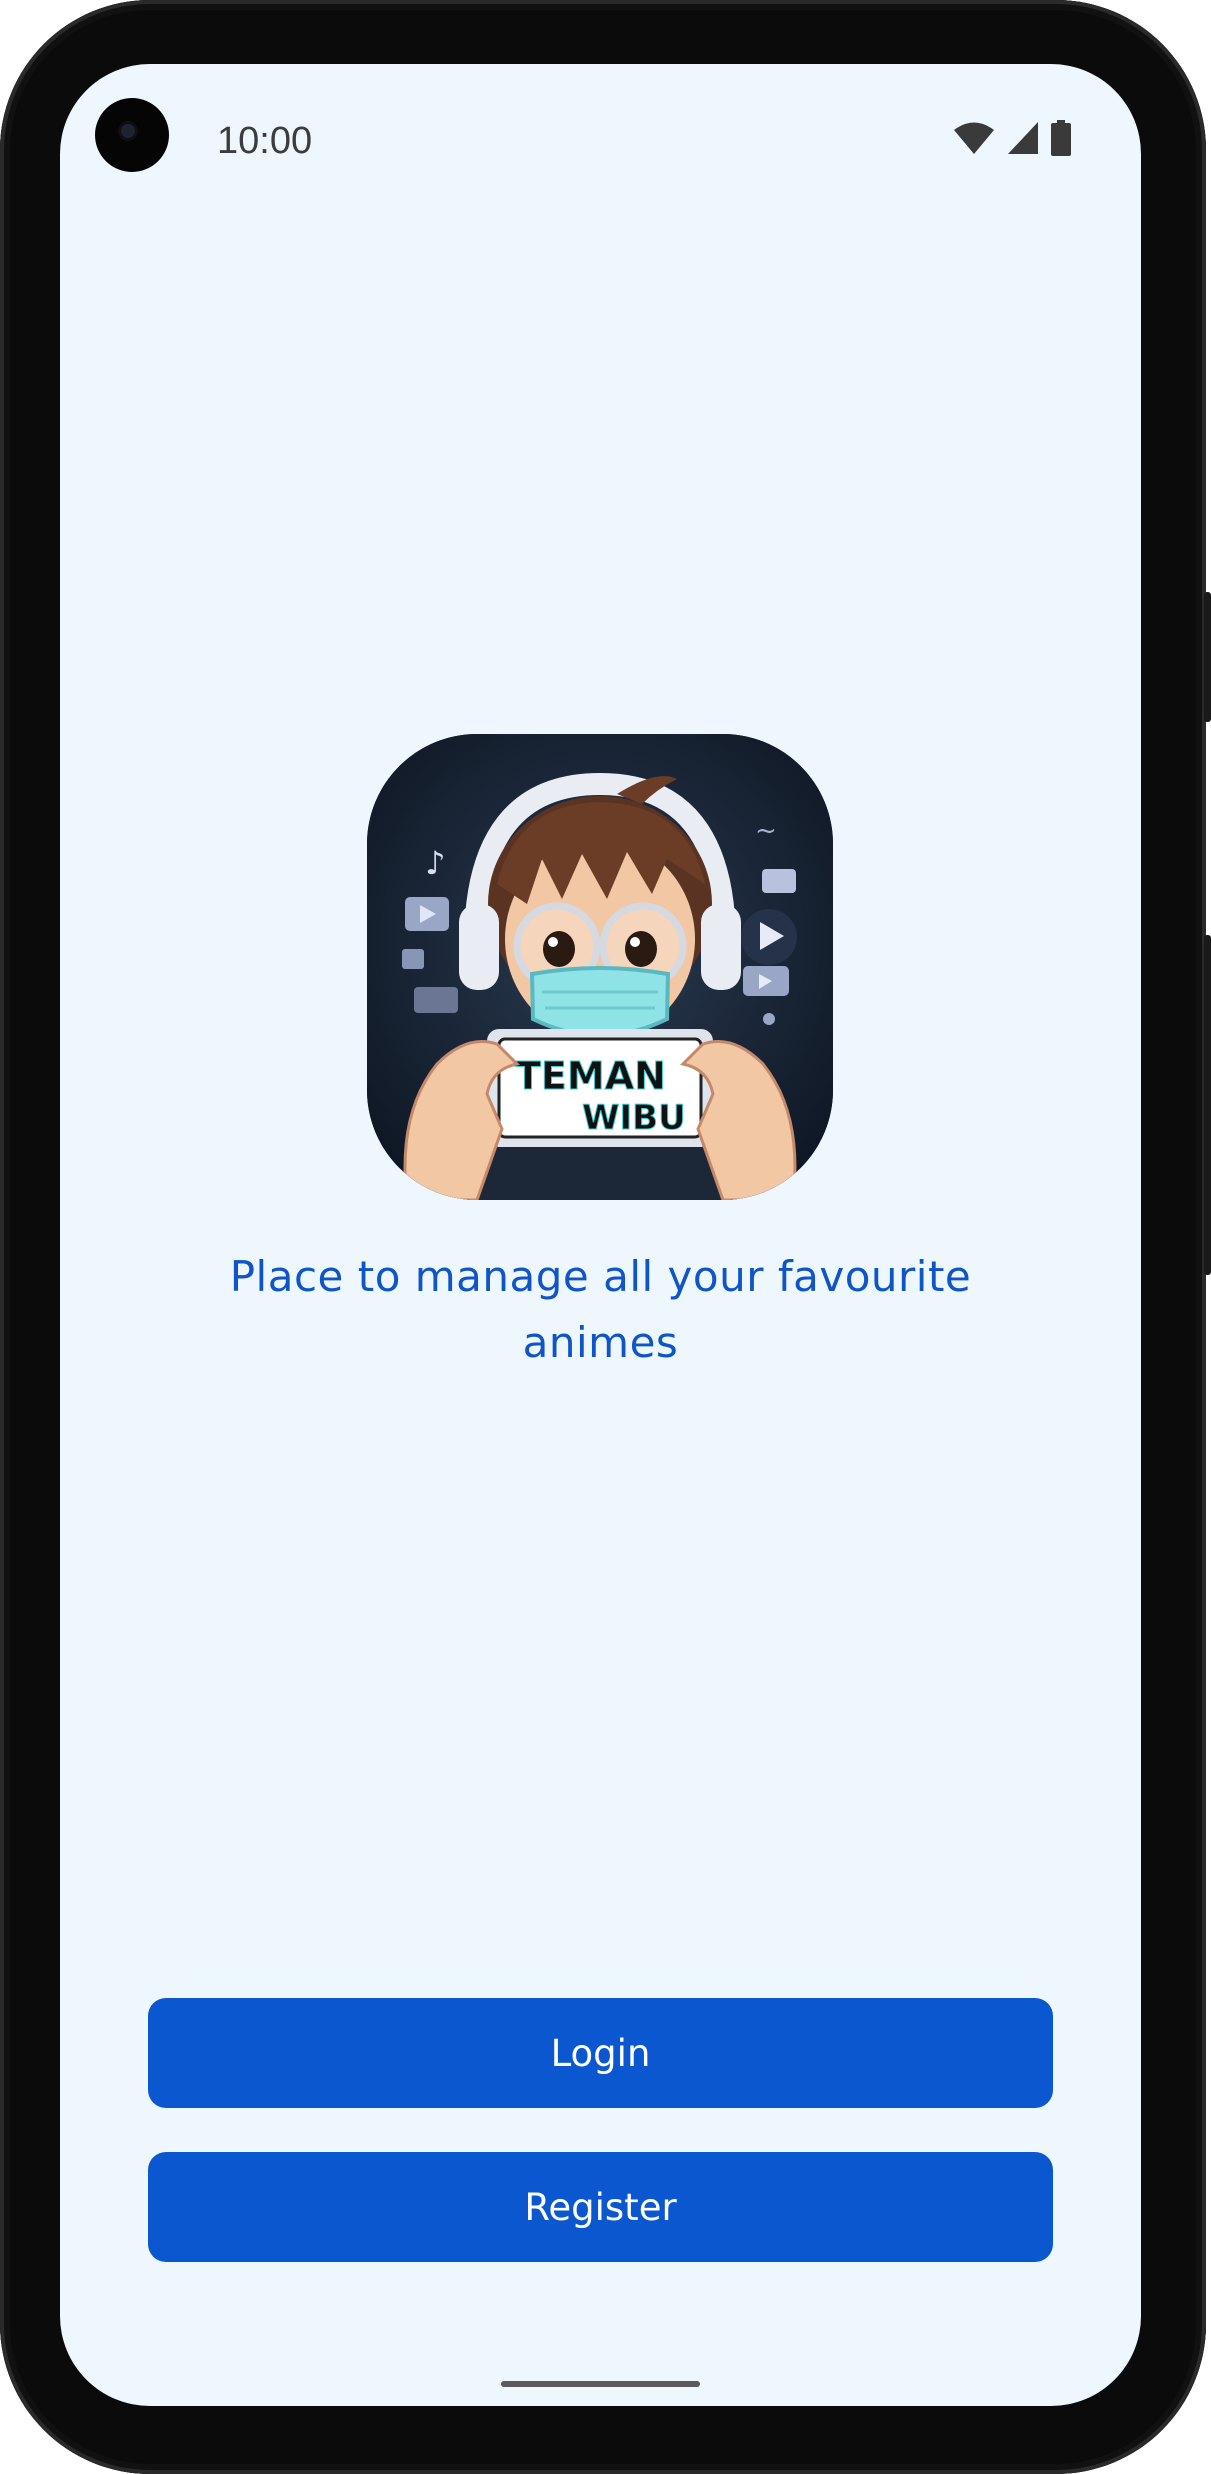 The width and height of the screenshot is (1211, 2474). I want to click on svg-text: TEMAN, so click(590, 1076).